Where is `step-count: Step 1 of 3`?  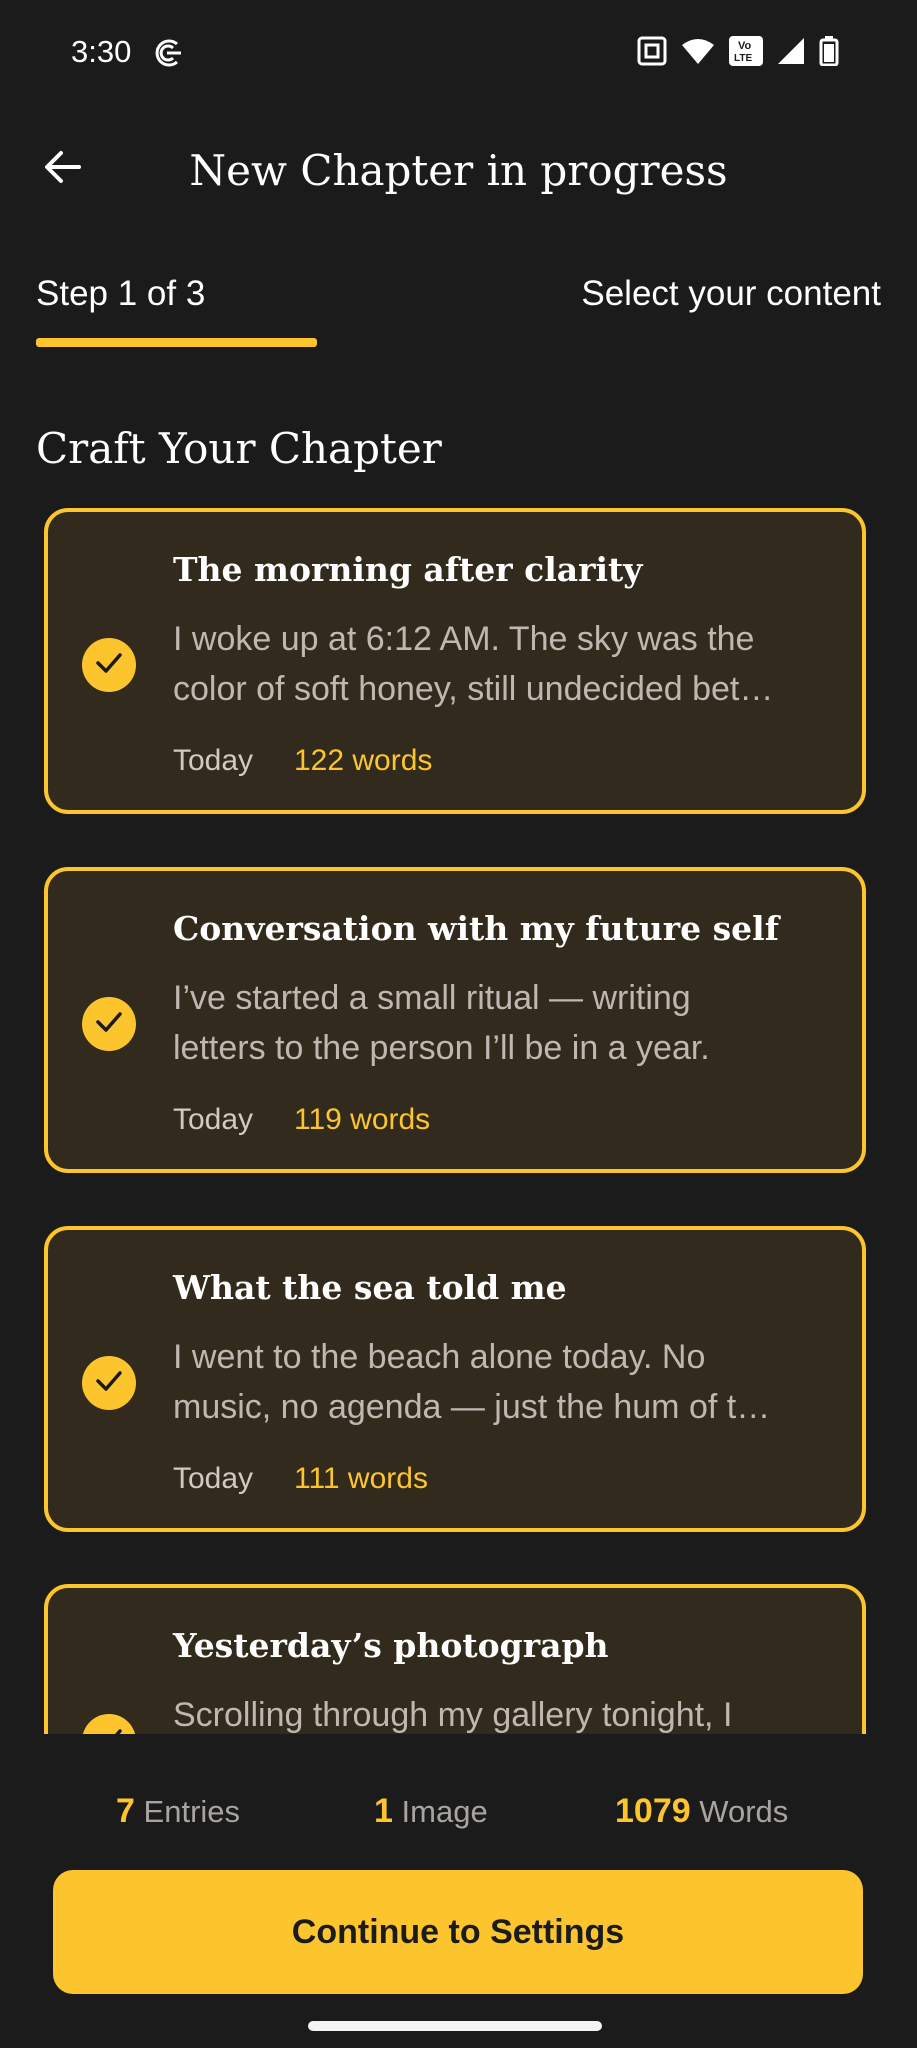 step-count: Step 1 of 3 is located at coordinates (121, 293).